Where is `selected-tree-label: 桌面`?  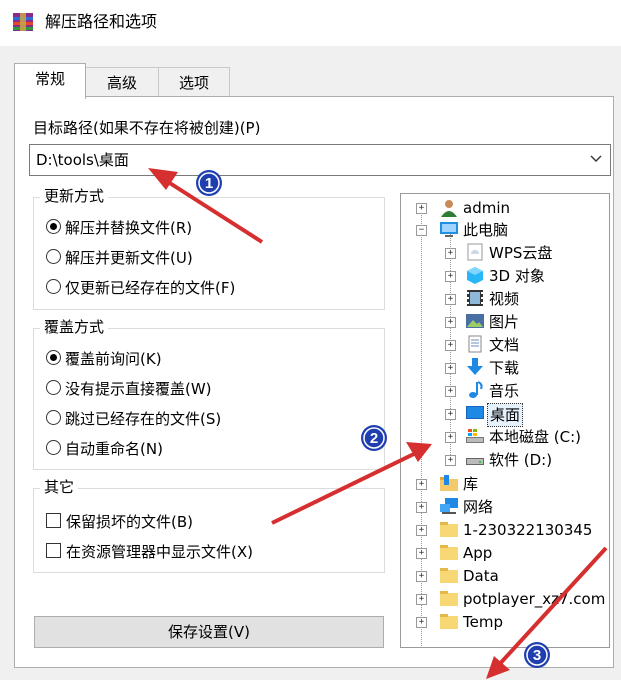 selected-tree-label: 桌面 is located at coordinates (505, 415).